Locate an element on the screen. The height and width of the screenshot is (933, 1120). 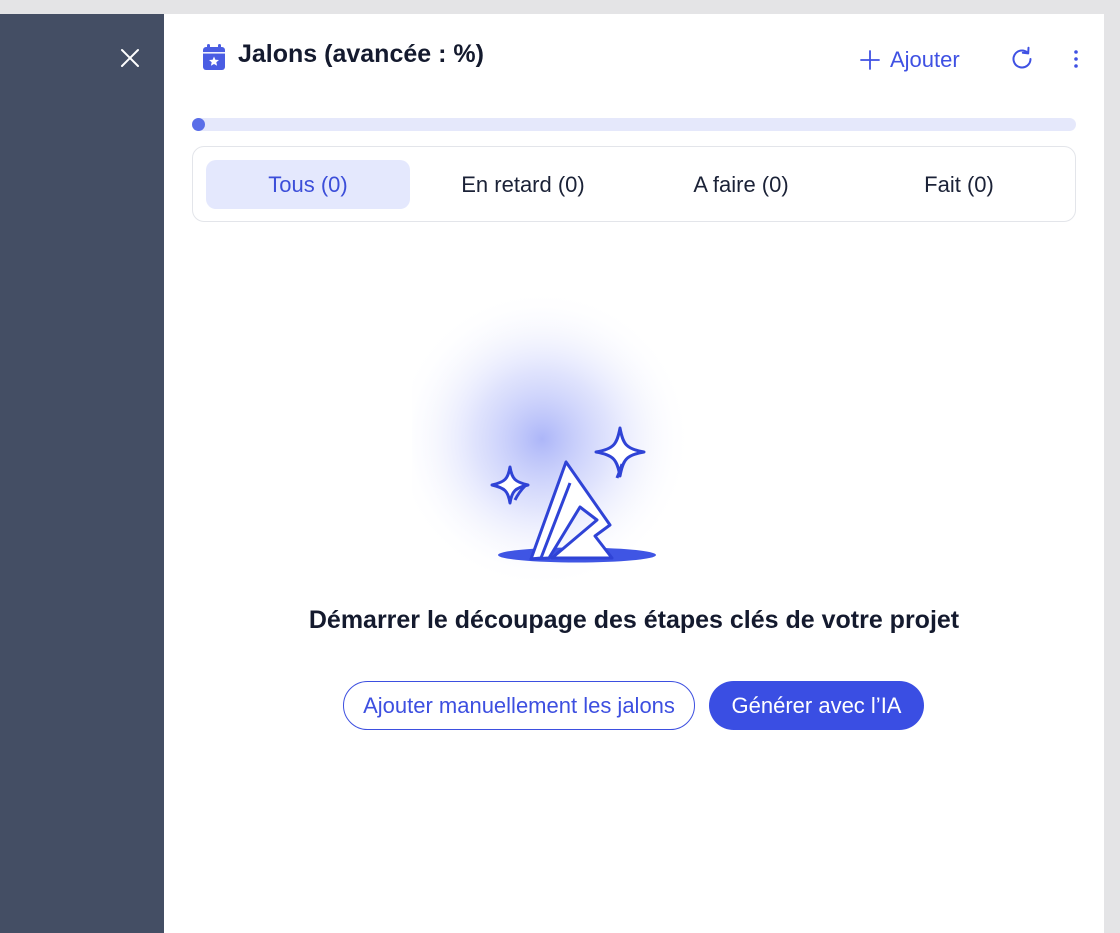
add-manually-button: Ajouter manuellement les jalons is located at coordinates (519, 705).